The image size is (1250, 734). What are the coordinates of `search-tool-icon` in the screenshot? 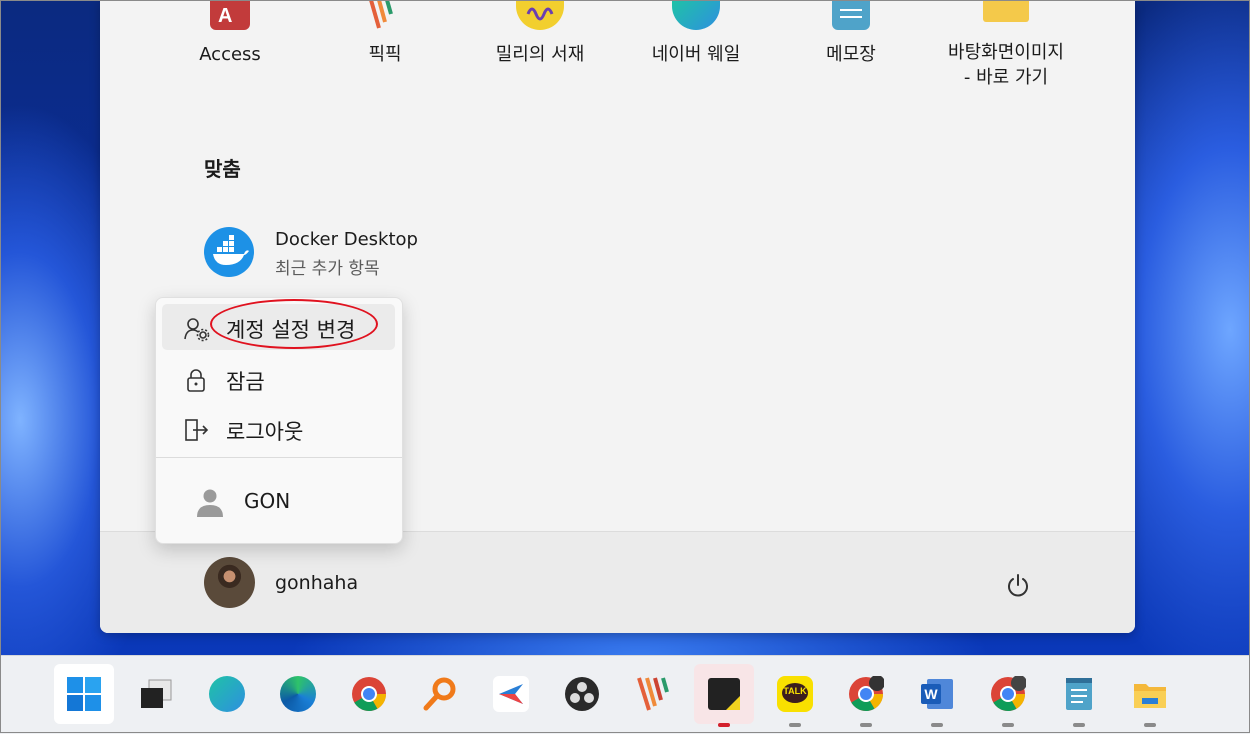 It's located at (440, 694).